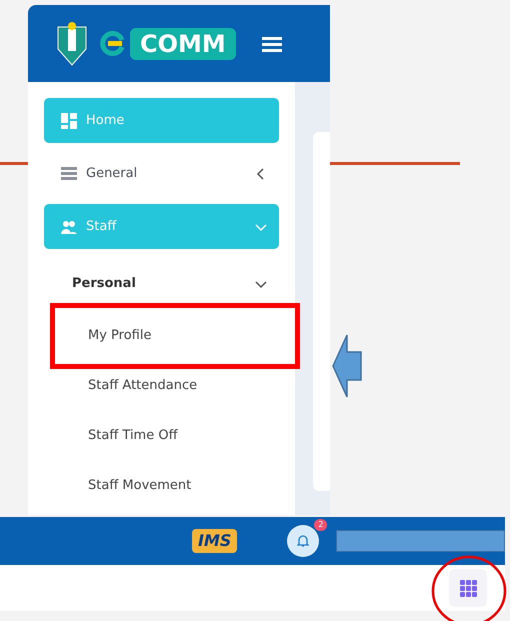 This screenshot has height=621, width=510. What do you see at coordinates (183, 44) in the screenshot?
I see `logo-text: COMM` at bounding box center [183, 44].